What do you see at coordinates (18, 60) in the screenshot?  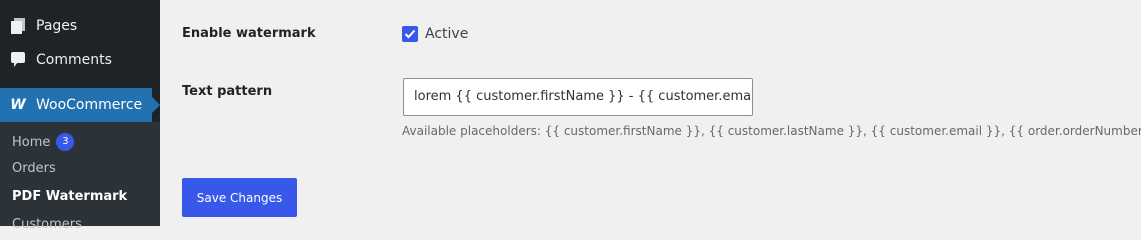 I see `comment-icon` at bounding box center [18, 60].